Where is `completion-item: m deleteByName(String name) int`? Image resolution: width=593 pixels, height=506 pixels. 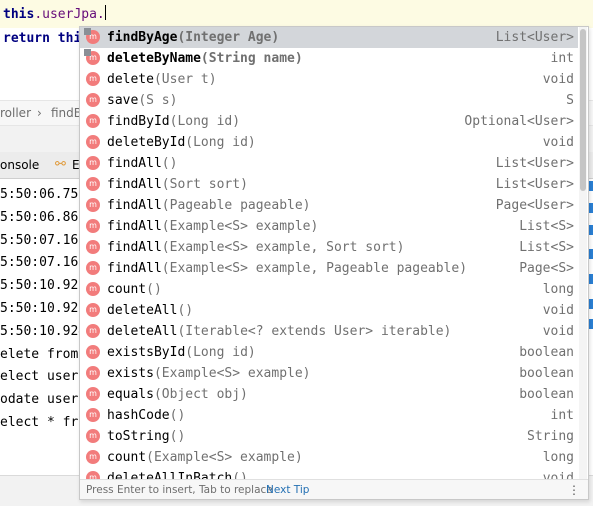
completion-item: m deleteByName(String name) int is located at coordinates (329, 58).